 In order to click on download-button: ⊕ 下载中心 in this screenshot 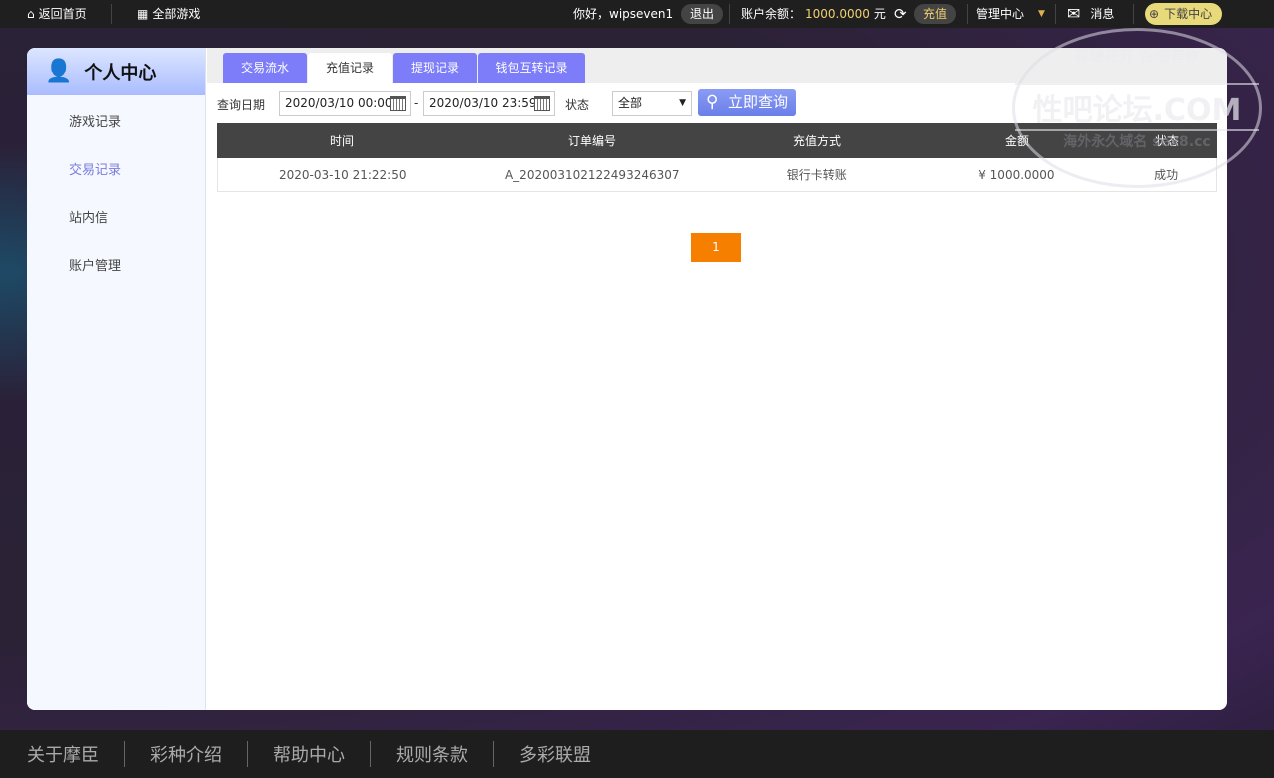, I will do `click(1184, 14)`.